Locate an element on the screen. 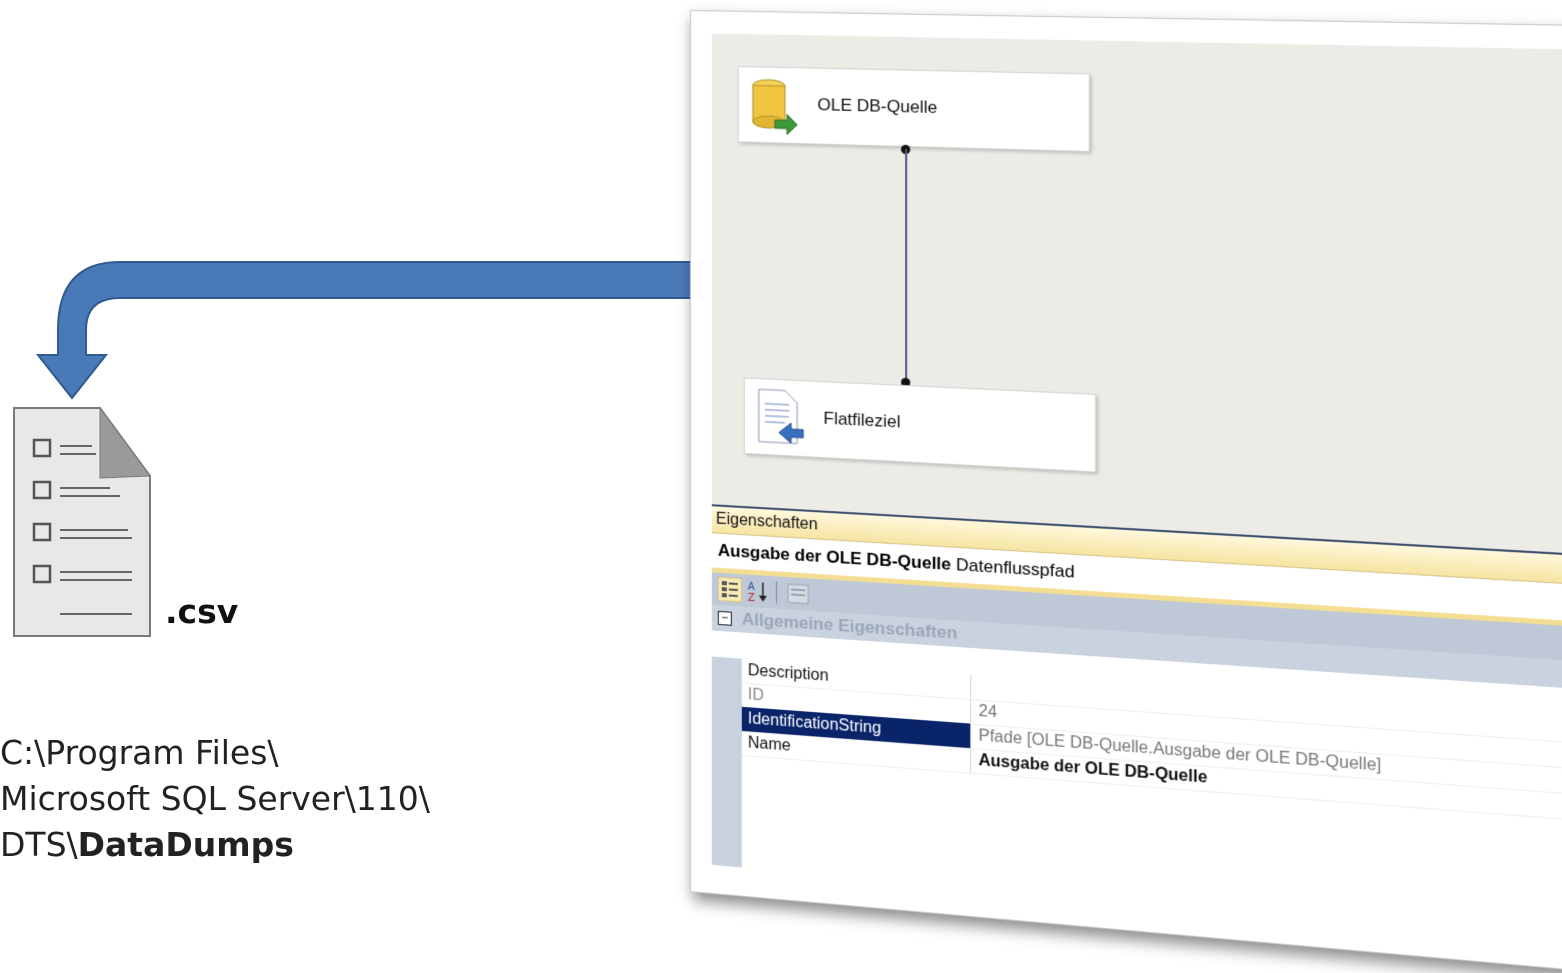 Image resolution: width=1562 pixels, height=973 pixels. database-source-icon is located at coordinates (774, 105).